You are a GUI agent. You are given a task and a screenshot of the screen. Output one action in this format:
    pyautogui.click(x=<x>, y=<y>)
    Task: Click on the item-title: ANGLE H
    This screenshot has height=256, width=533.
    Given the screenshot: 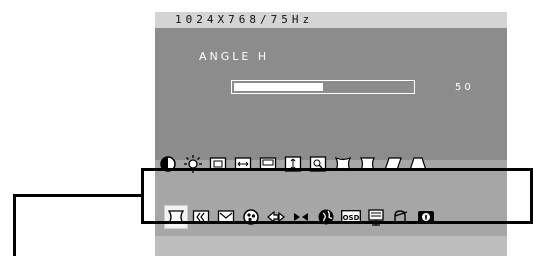 What is the action you would take?
    pyautogui.click(x=234, y=56)
    